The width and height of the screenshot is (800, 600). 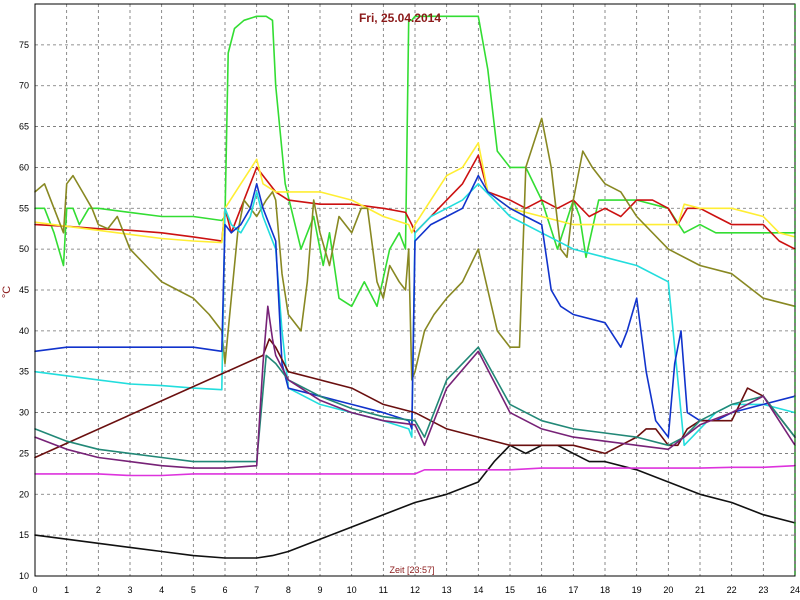 What do you see at coordinates (288, 590) in the screenshot?
I see `x-tick-label: 8` at bounding box center [288, 590].